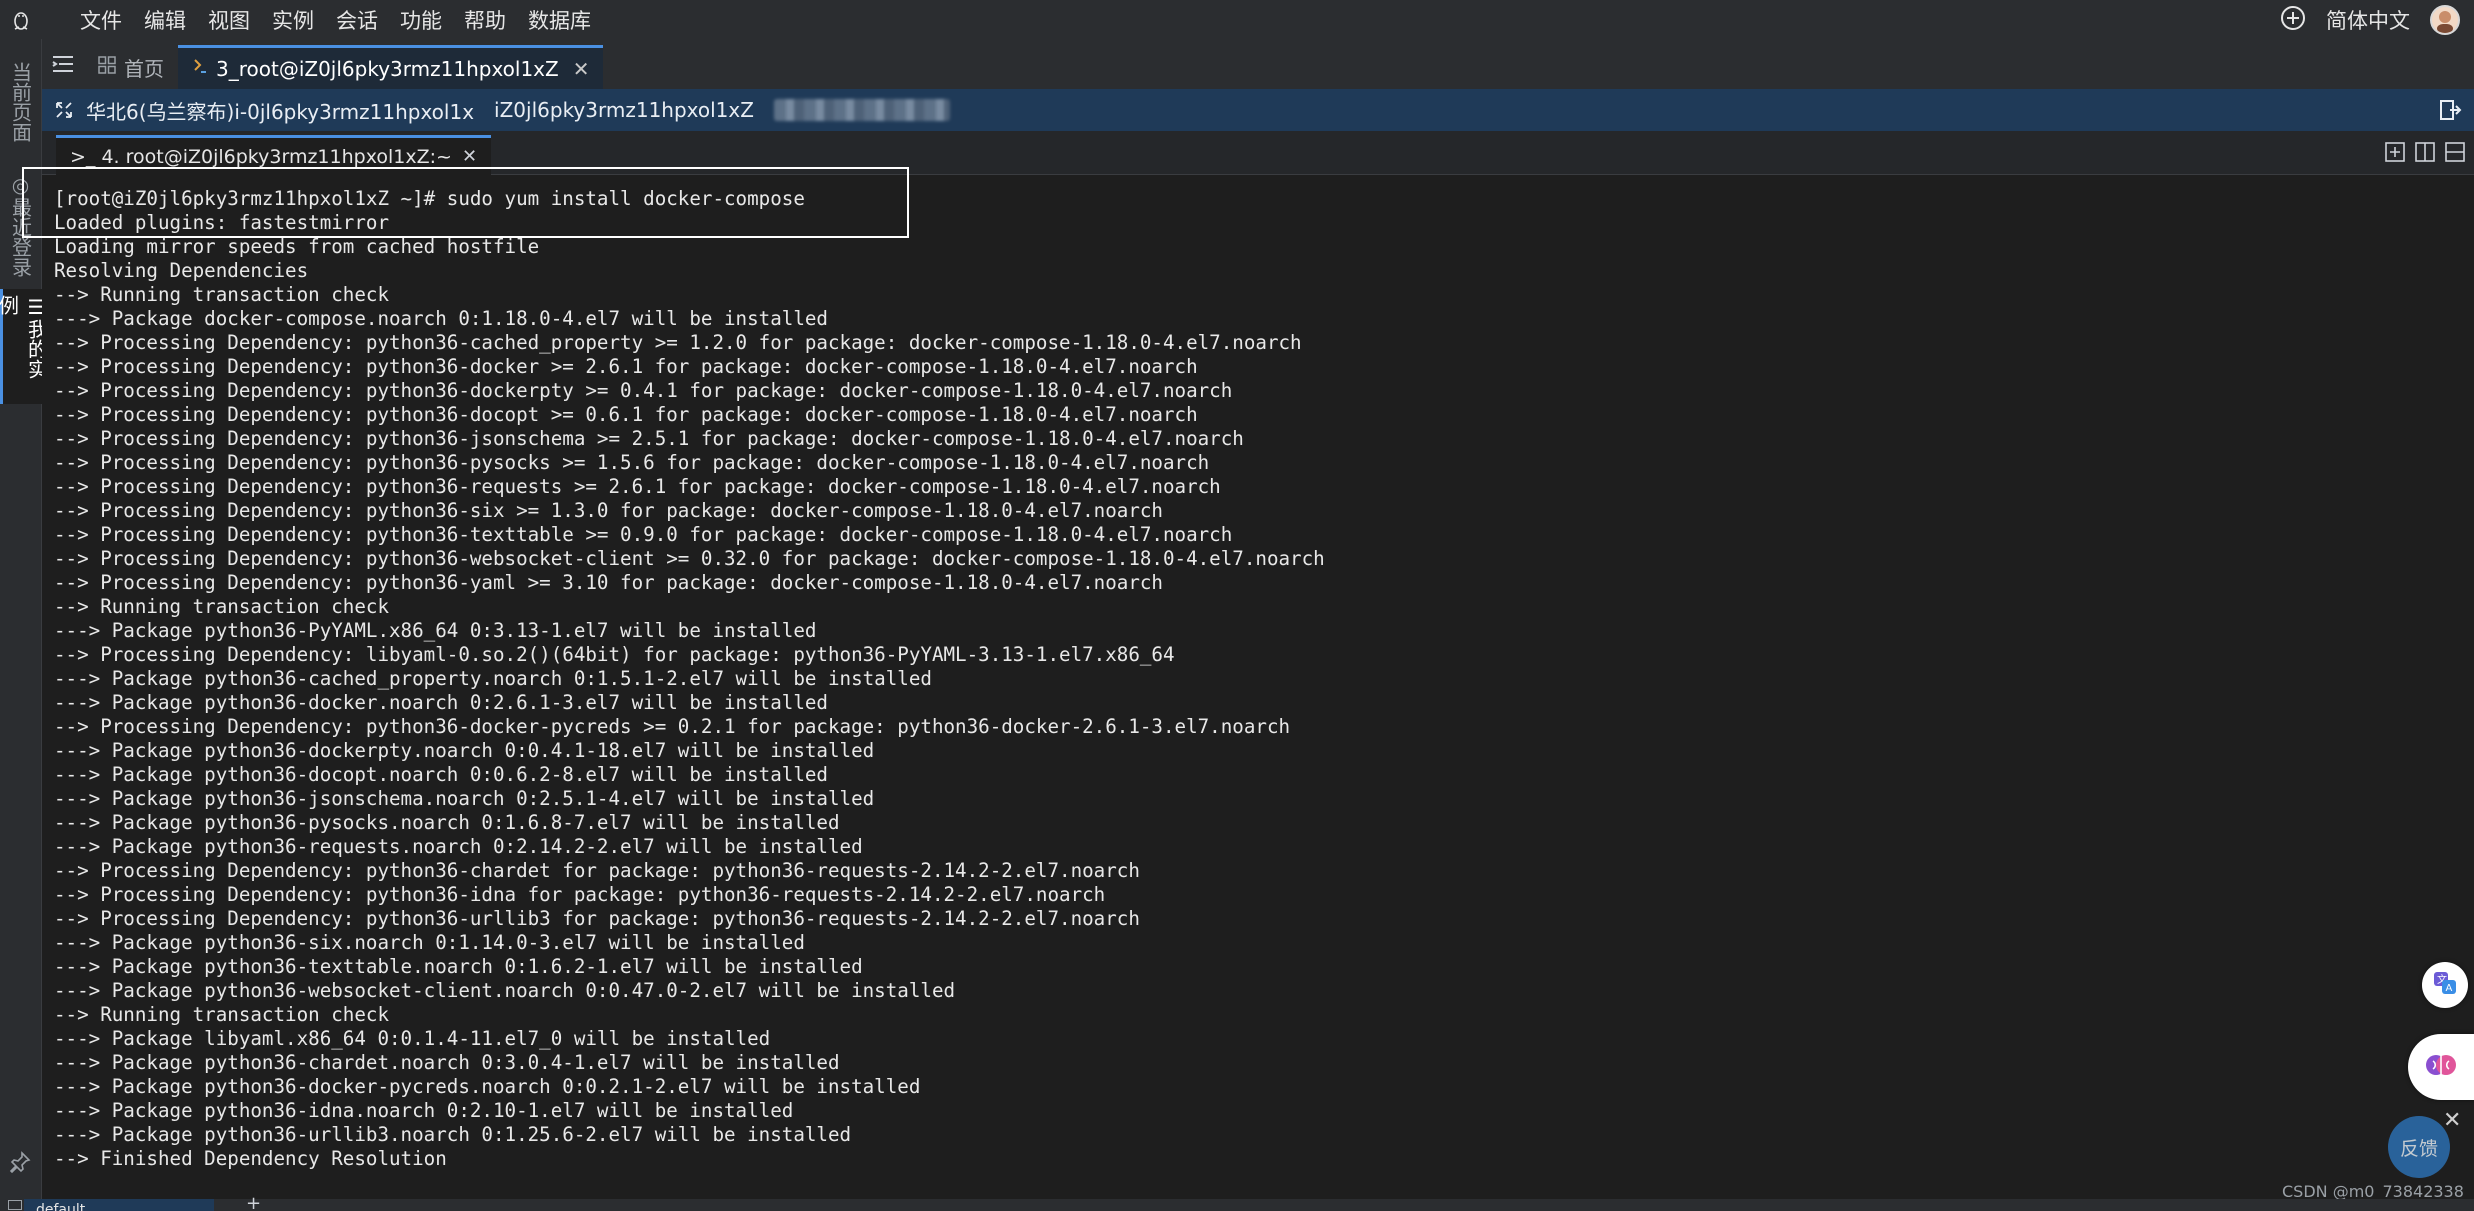 This screenshot has height=1211, width=2474. I want to click on new-terminal-icon, so click(2395, 154).